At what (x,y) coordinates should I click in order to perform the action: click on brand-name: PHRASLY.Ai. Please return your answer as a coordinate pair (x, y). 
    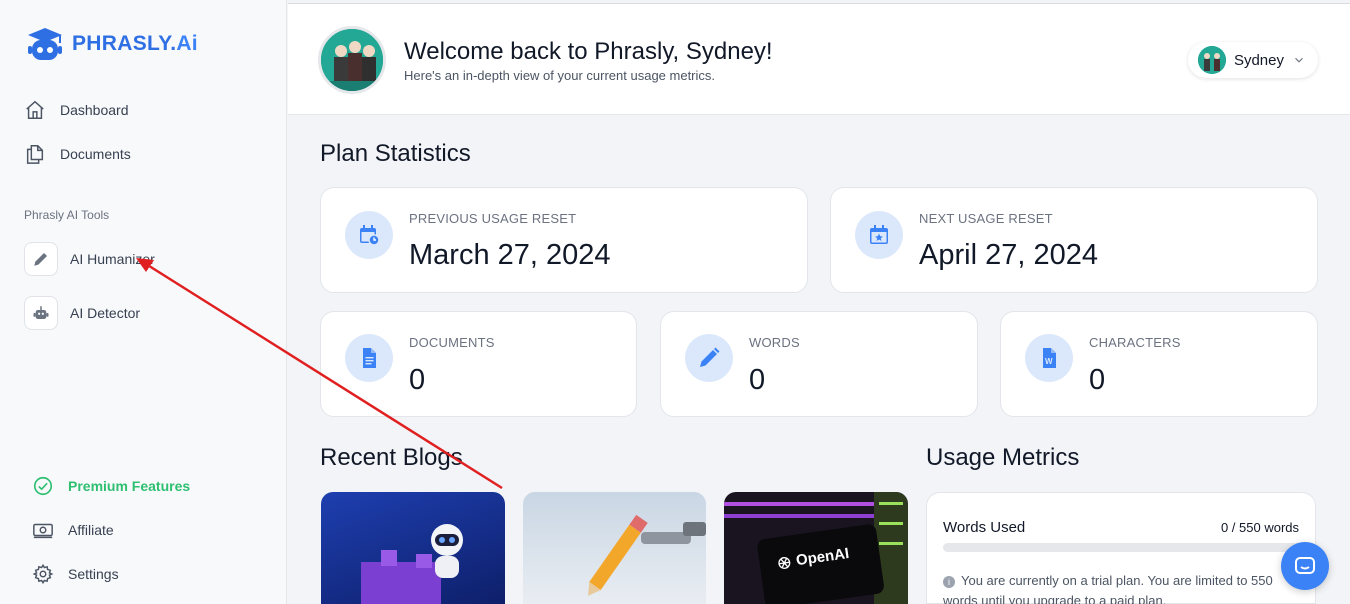
    Looking at the image, I should click on (135, 43).